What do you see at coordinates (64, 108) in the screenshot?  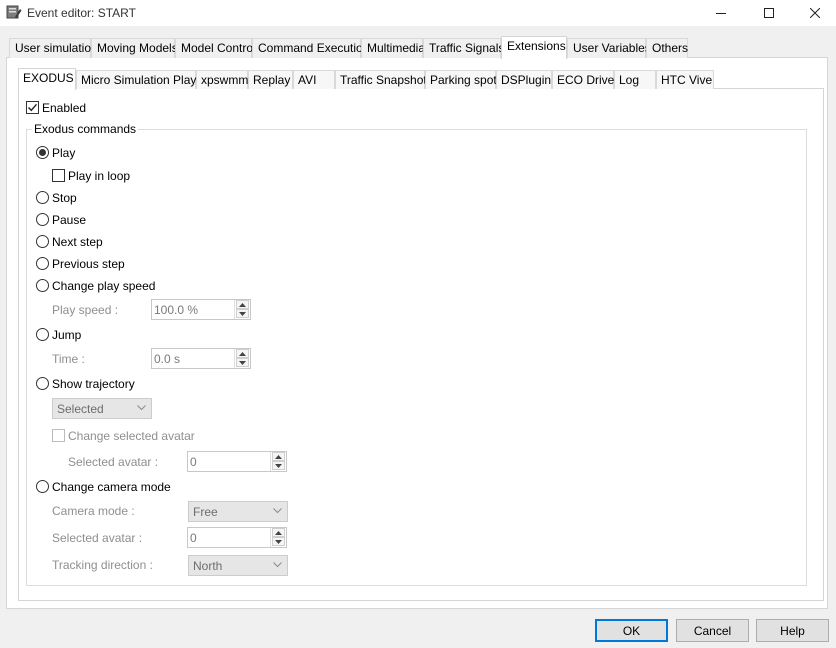 I see `enabled-label: Enabled` at bounding box center [64, 108].